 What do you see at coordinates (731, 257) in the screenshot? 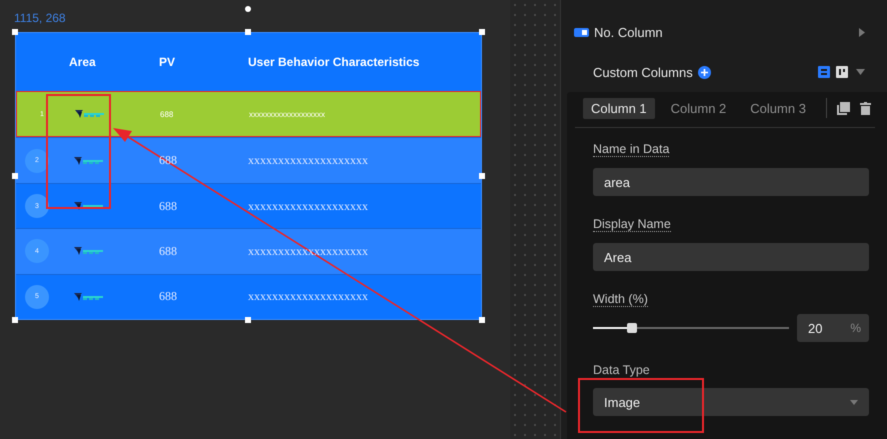
I see `input-field: Area` at bounding box center [731, 257].